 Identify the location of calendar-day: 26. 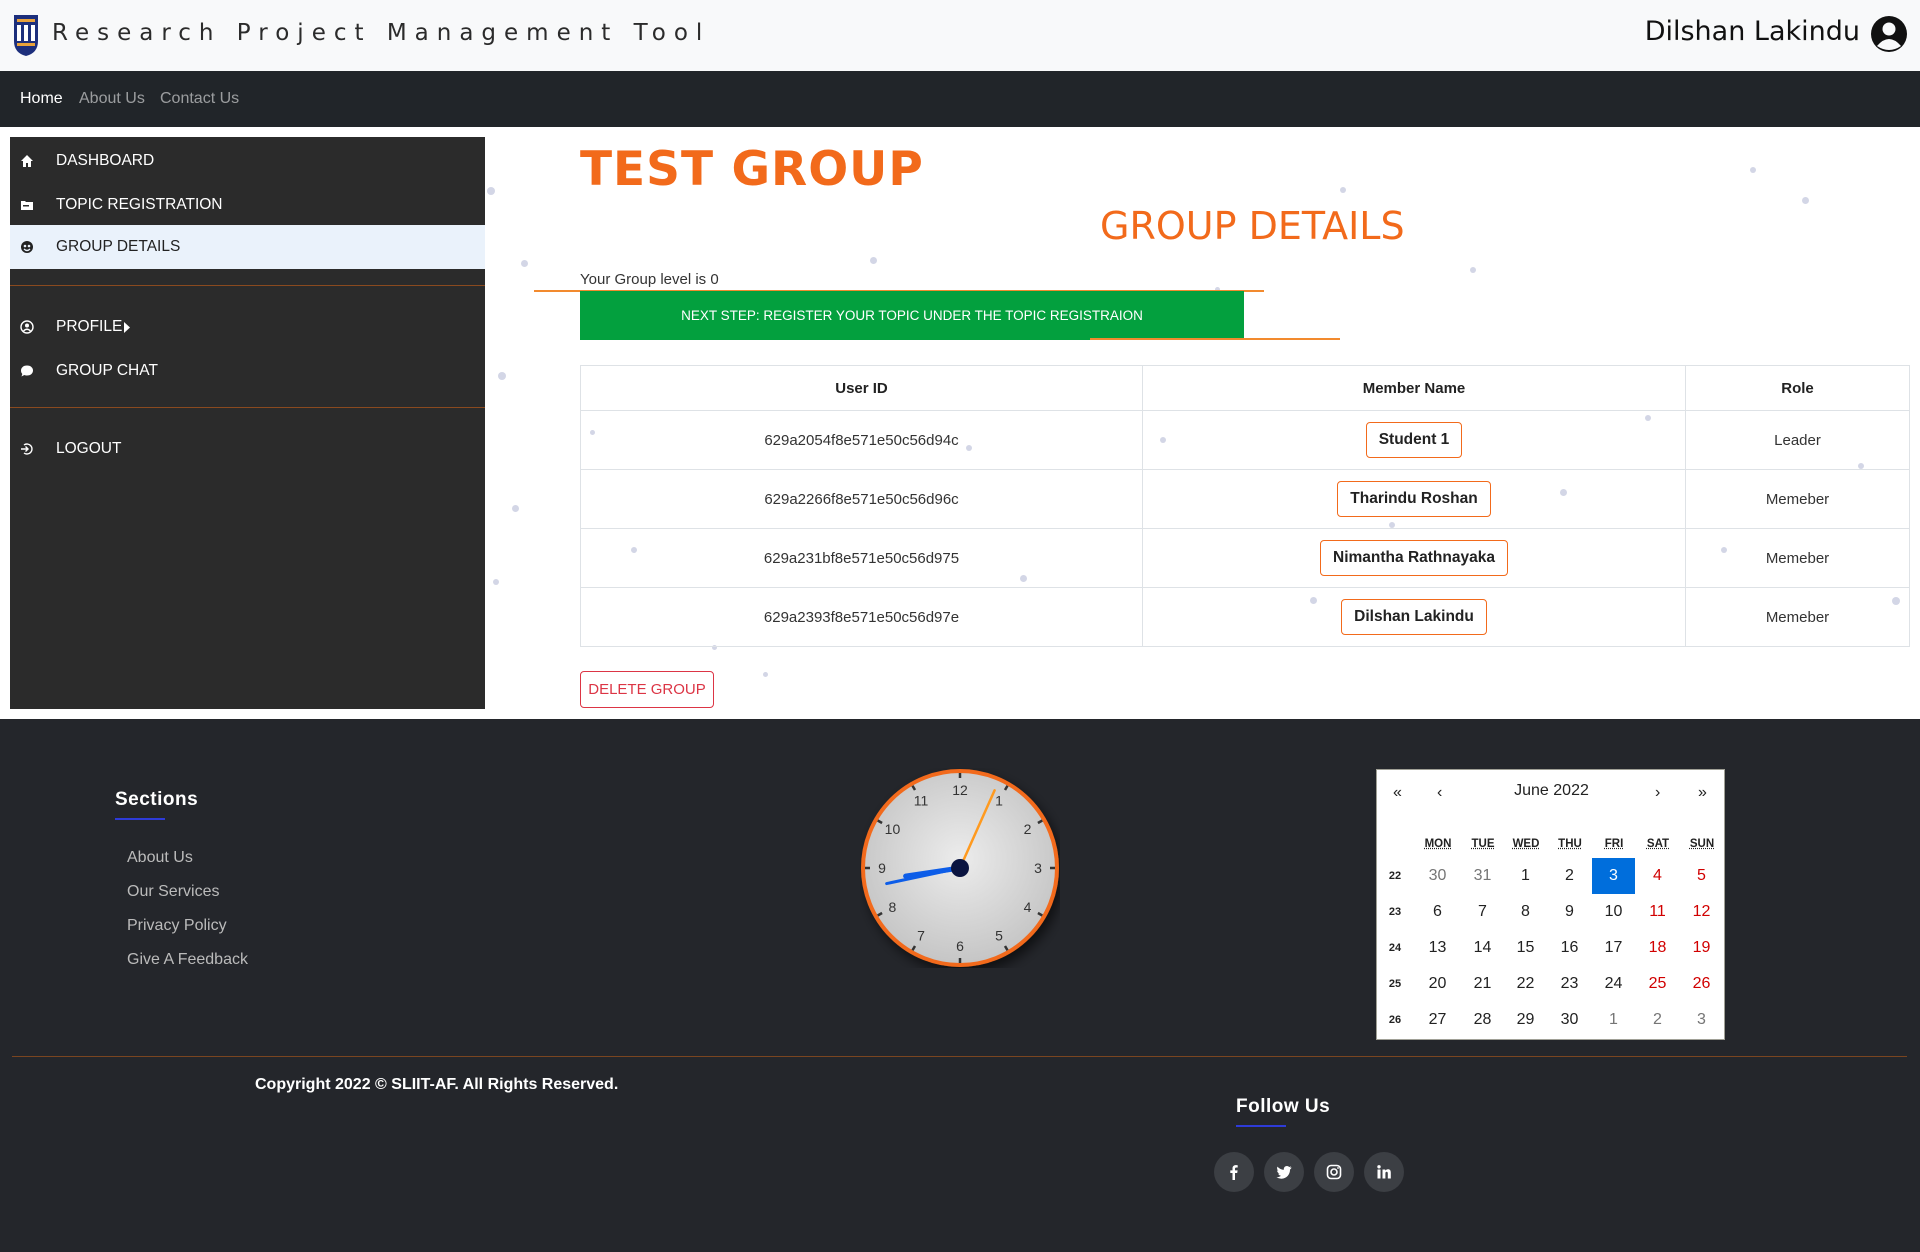
(1701, 984).